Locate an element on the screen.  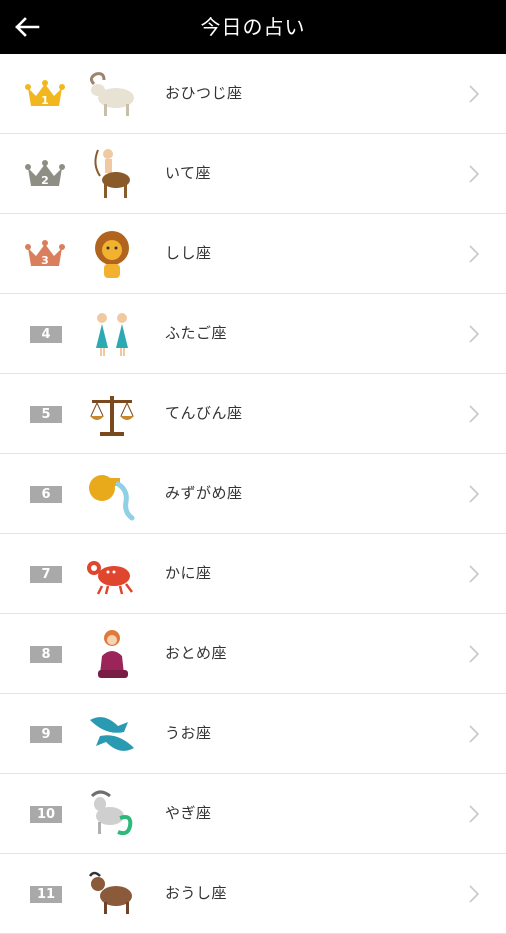
ranking-row: 2 いて座 is located at coordinates (253, 174).